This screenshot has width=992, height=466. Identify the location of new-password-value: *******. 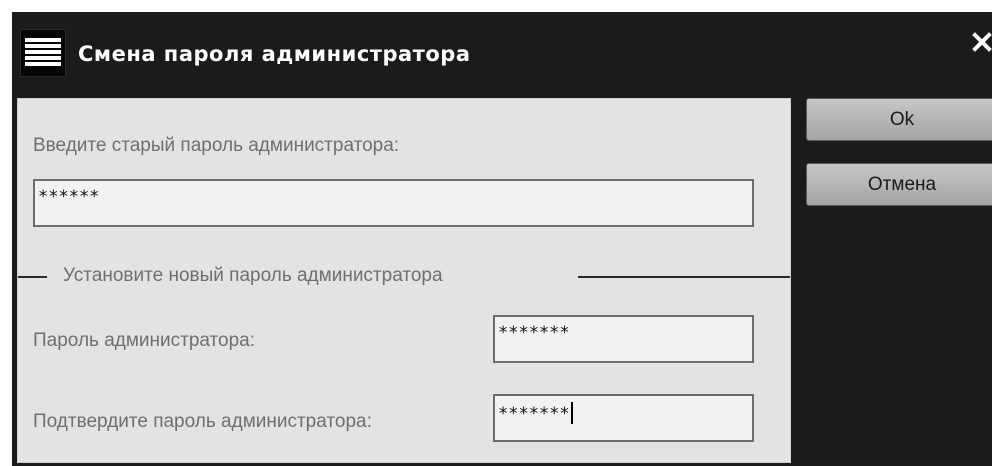
(534, 333).